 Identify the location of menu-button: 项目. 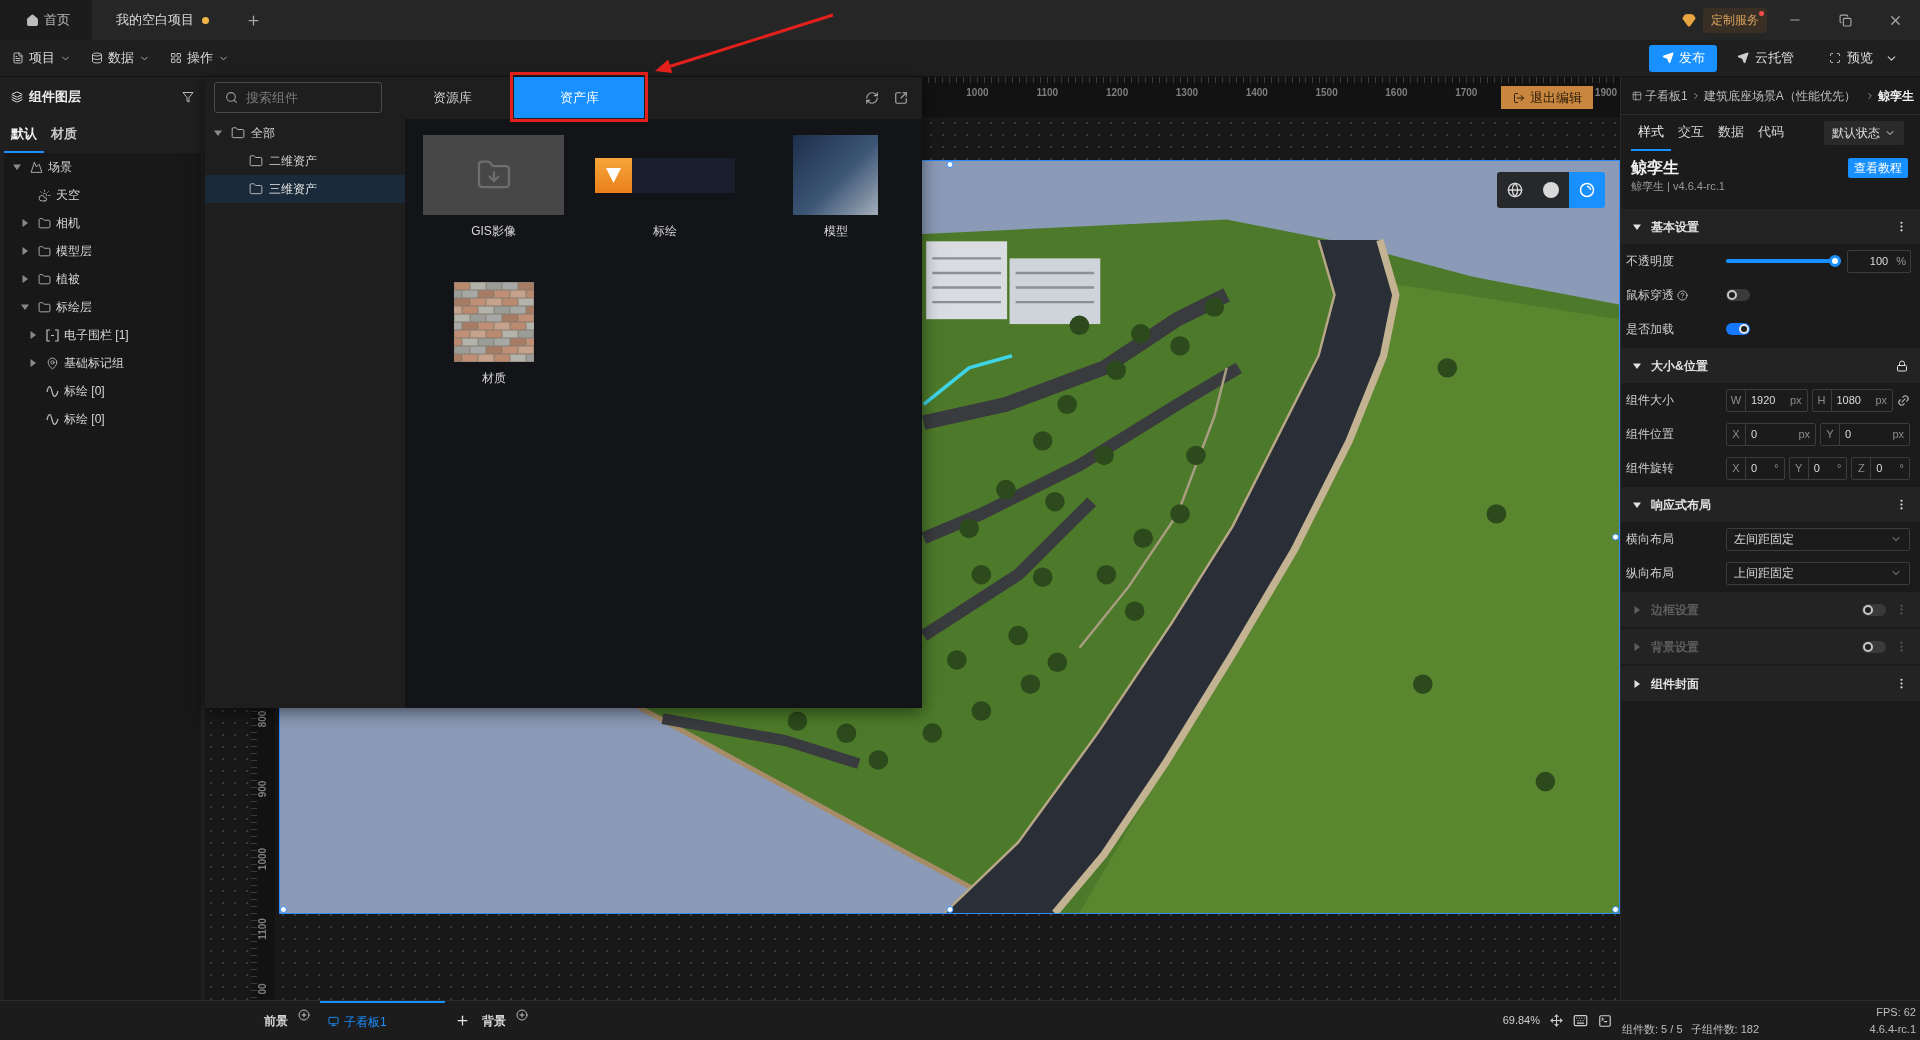
(41, 58).